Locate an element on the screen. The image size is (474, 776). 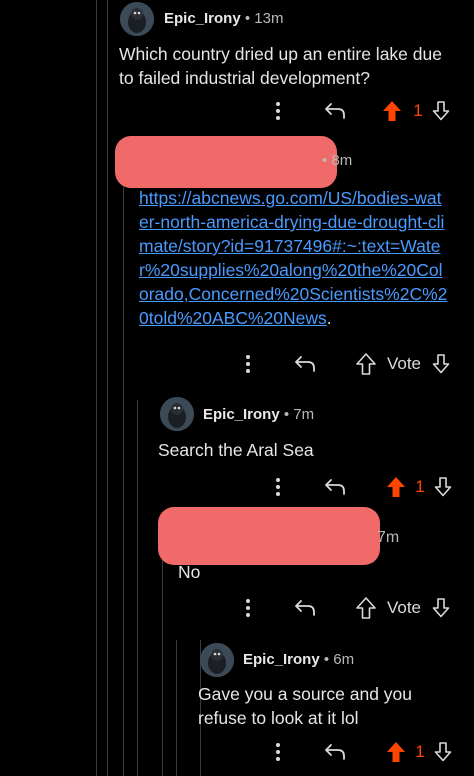
comment-meta: Epic_Irony • 13m is located at coordinates (224, 18).